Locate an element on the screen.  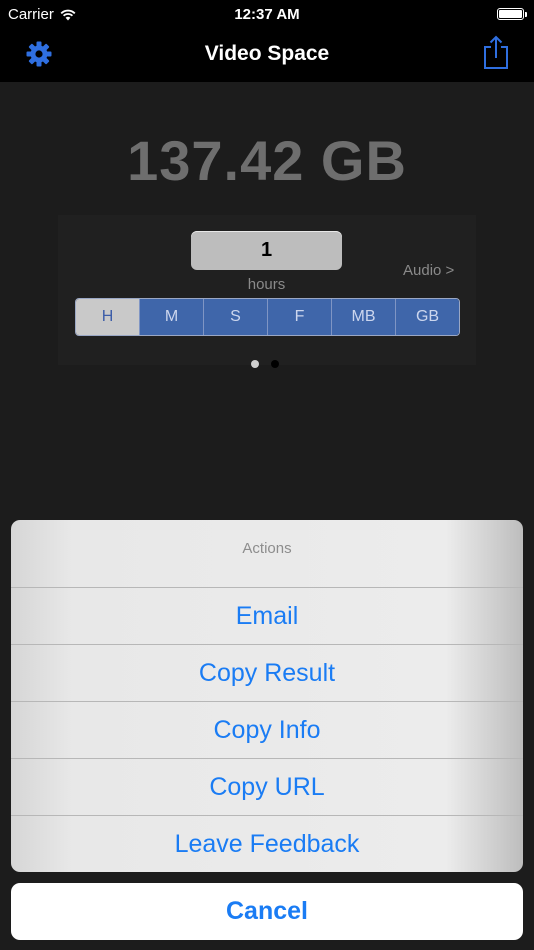
copy-result-button: Copy Result is located at coordinates (267, 673).